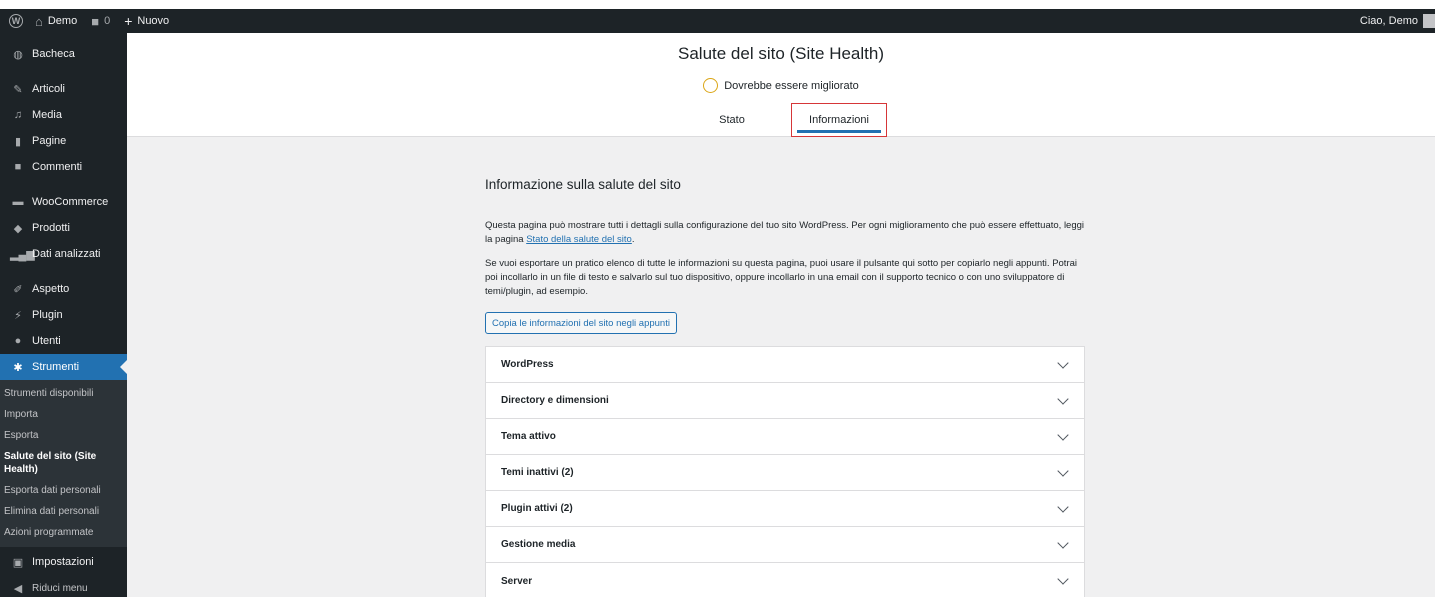 This screenshot has width=1435, height=597. Describe the element at coordinates (63, 341) in the screenshot. I see `sidebar-item-utenti: ● Utenti` at that location.